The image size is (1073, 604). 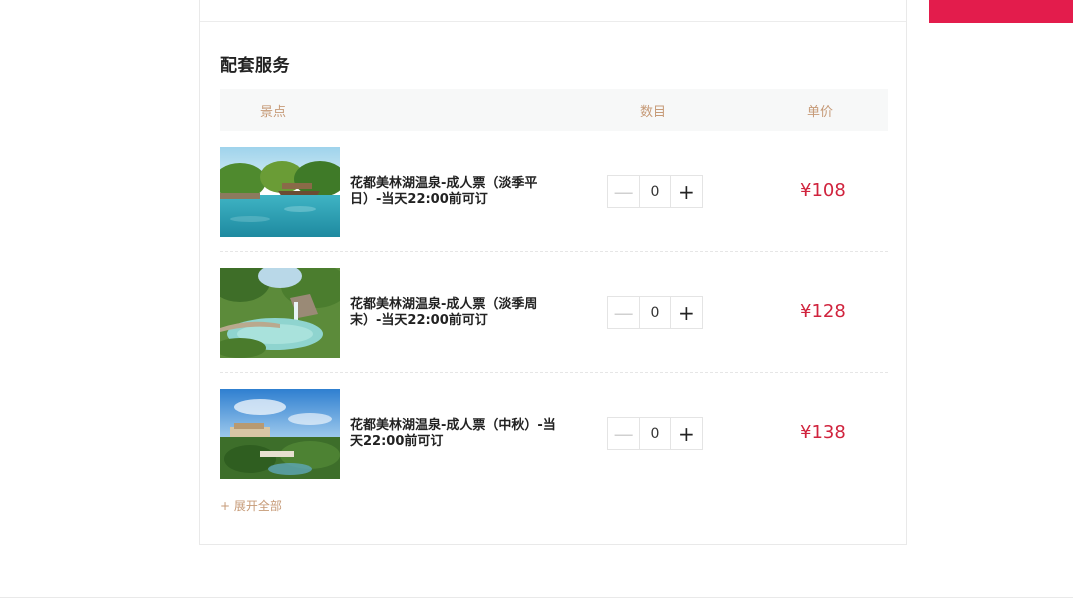 What do you see at coordinates (444, 191) in the screenshot?
I see `ticket-name: 花都美林湖温泉-成人票（淡季平日）-当天22:00前可订` at bounding box center [444, 191].